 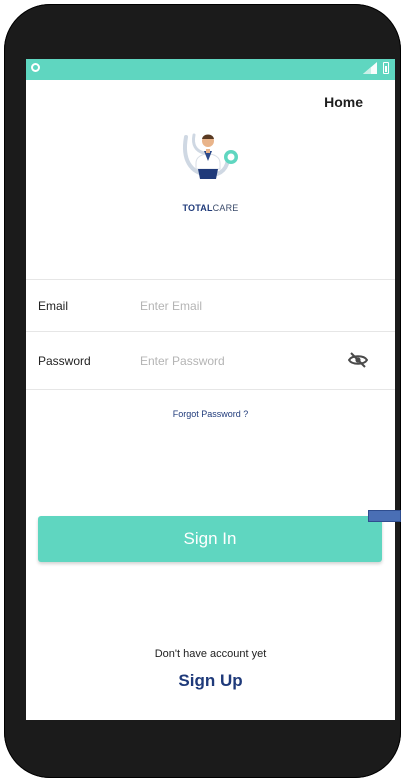 I want to click on signal-icon, so click(x=370, y=68).